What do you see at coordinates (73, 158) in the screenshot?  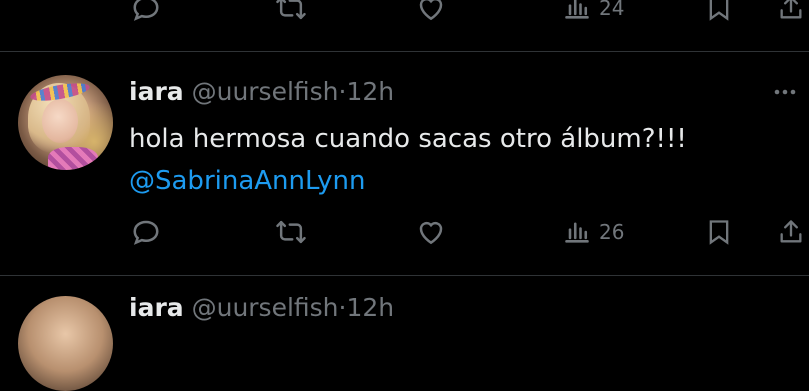 I see `avatar-top` at bounding box center [73, 158].